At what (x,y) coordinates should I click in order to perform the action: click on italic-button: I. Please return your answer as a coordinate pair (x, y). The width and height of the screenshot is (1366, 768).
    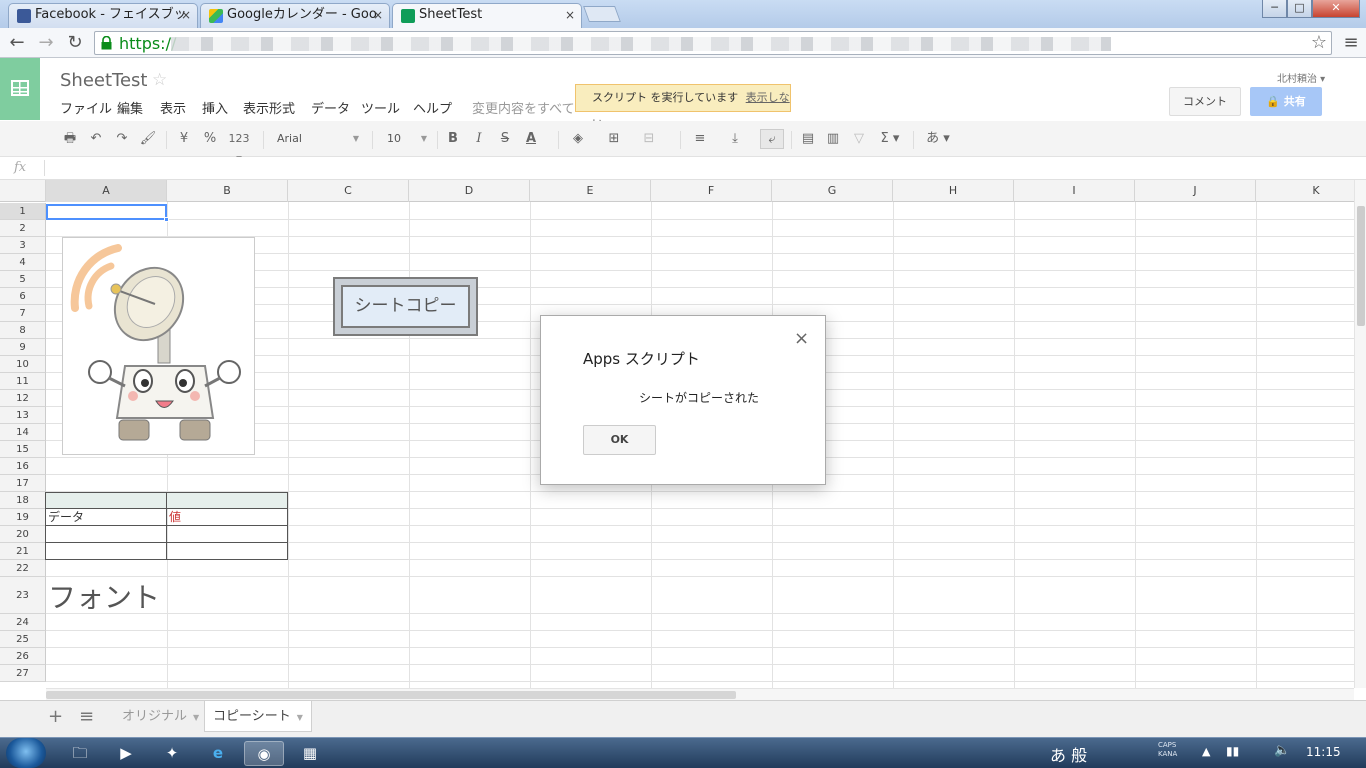
    Looking at the image, I should click on (479, 139).